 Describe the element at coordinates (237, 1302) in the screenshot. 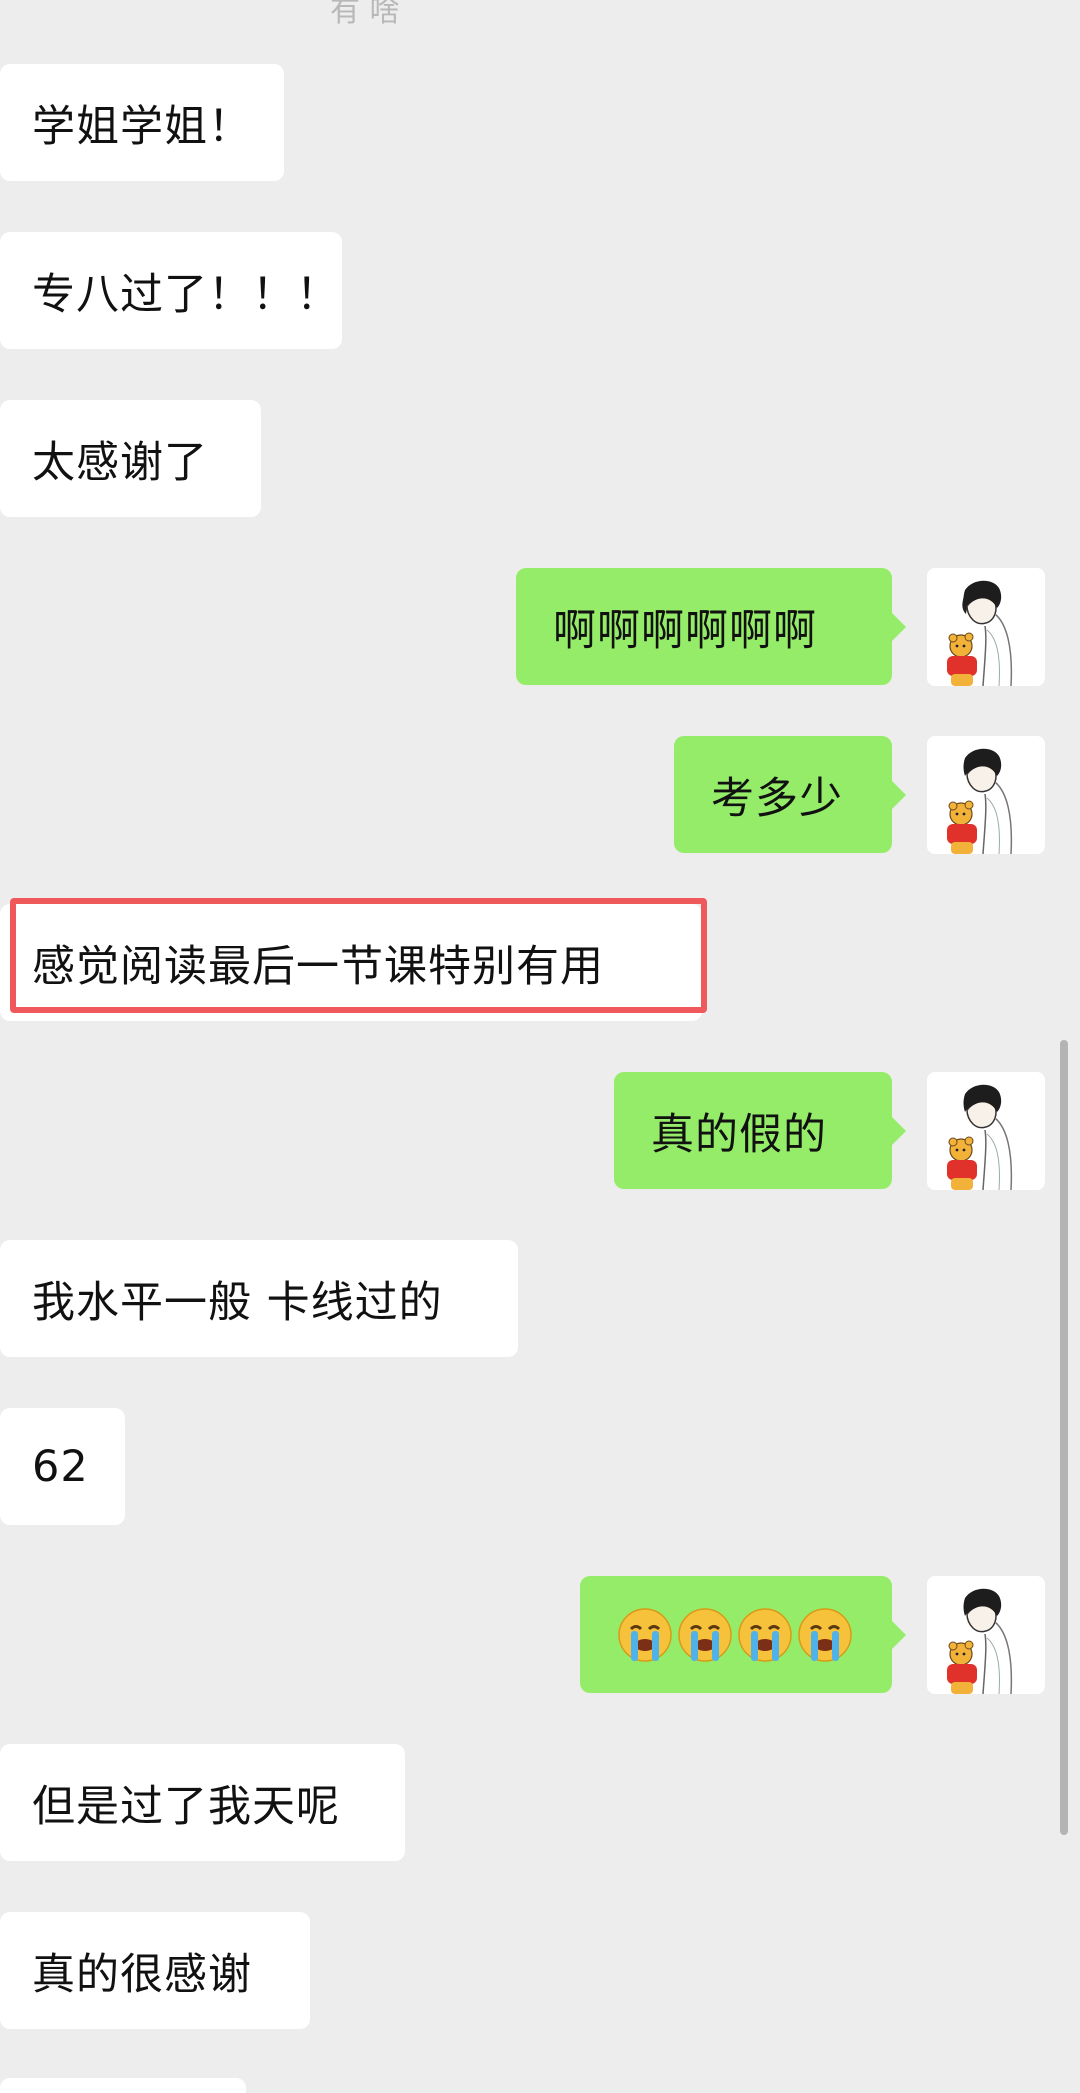

I see `message-text: 我水平一般 卡线过的` at that location.